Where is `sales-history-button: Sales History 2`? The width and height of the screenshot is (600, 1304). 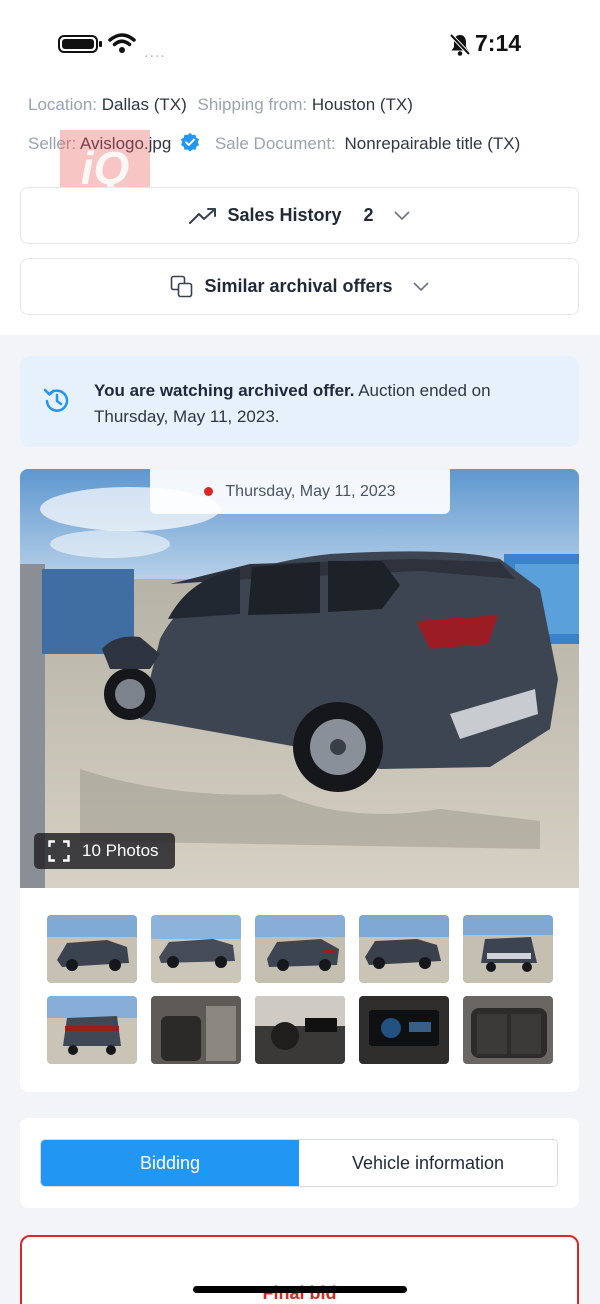
sales-history-button: Sales History 2 is located at coordinates (299, 215).